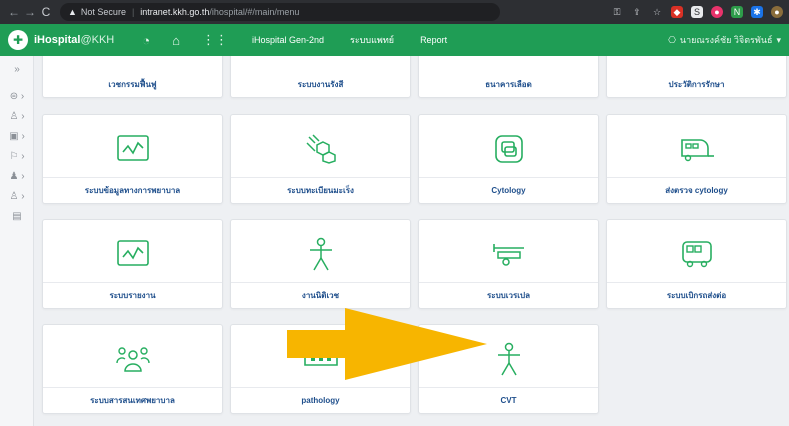  What do you see at coordinates (146, 40) in the screenshot?
I see `dashboard-icon: ◔` at bounding box center [146, 40].